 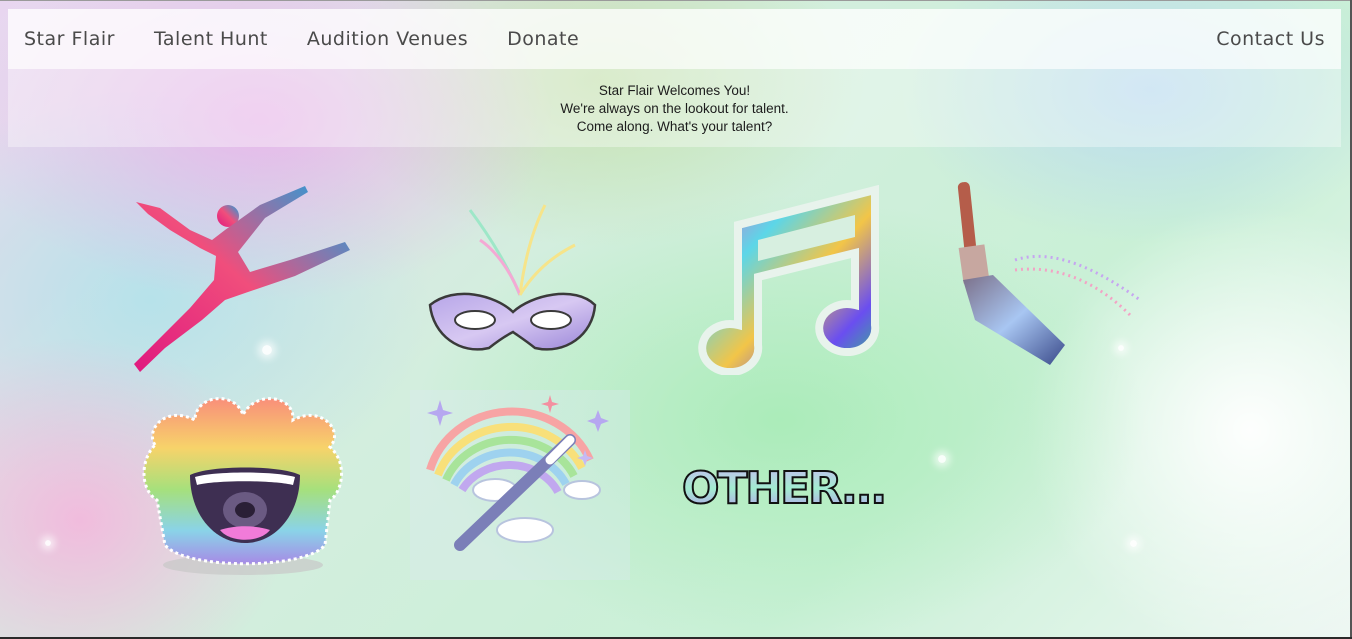 I want to click on paintbrush-icon, so click(x=1049, y=273).